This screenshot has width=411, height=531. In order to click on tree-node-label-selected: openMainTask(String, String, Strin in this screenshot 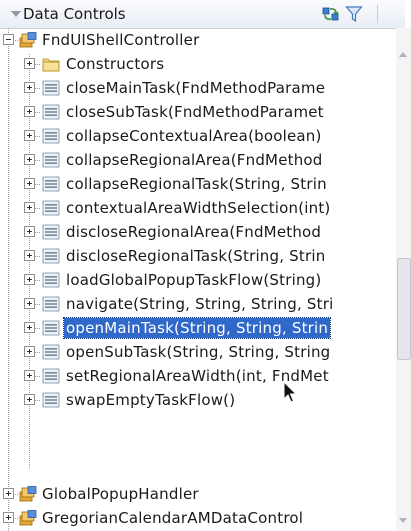, I will do `click(197, 328)`.